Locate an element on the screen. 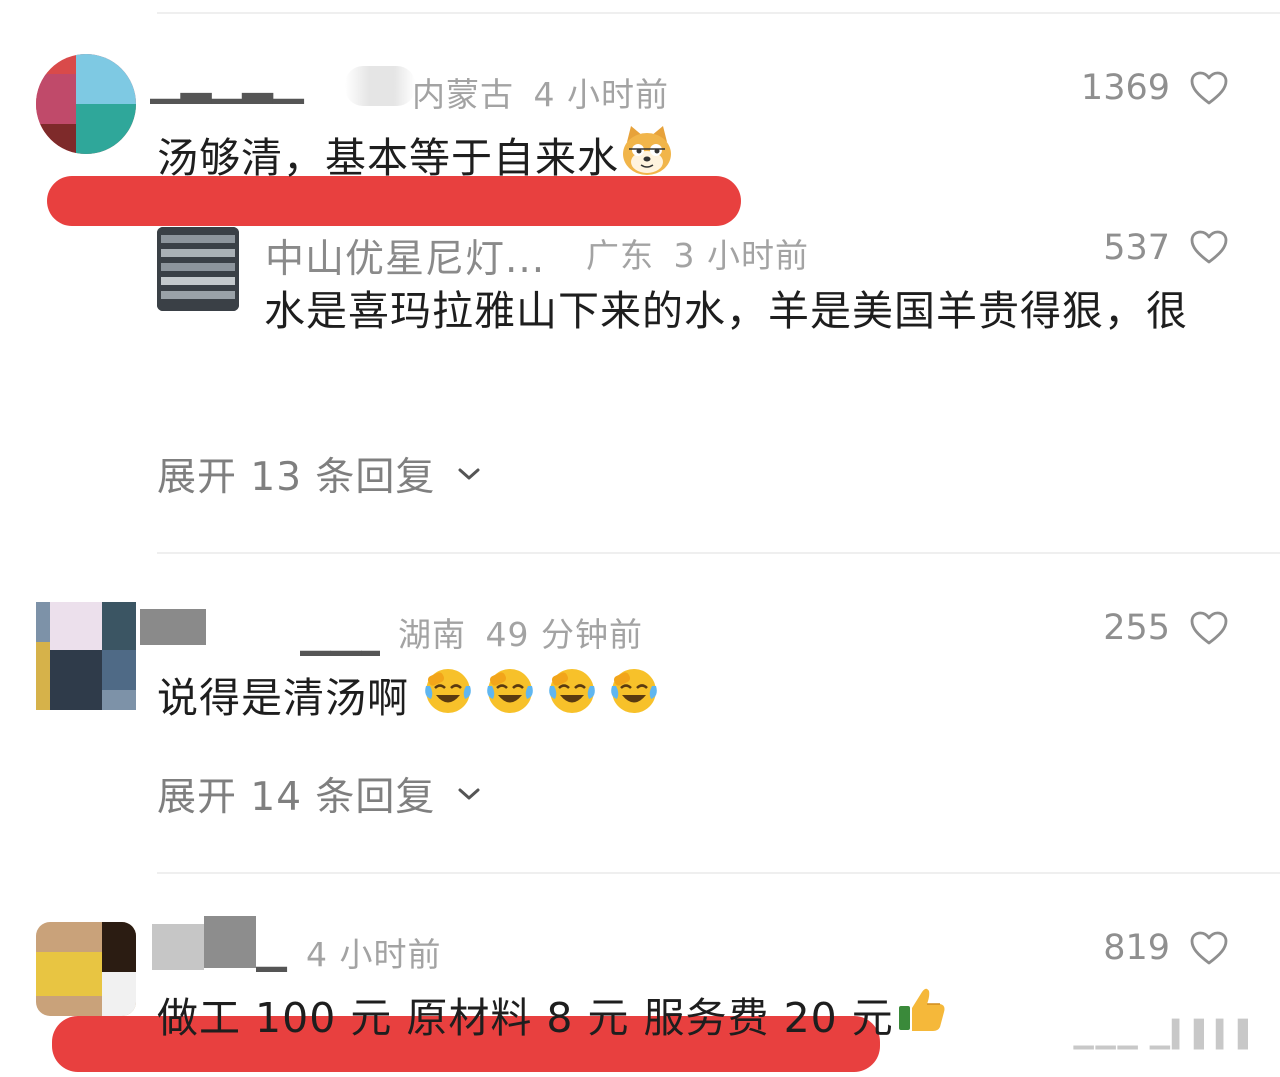 The image size is (1280, 1077). like-count: 1369 is located at coordinates (1125, 88).